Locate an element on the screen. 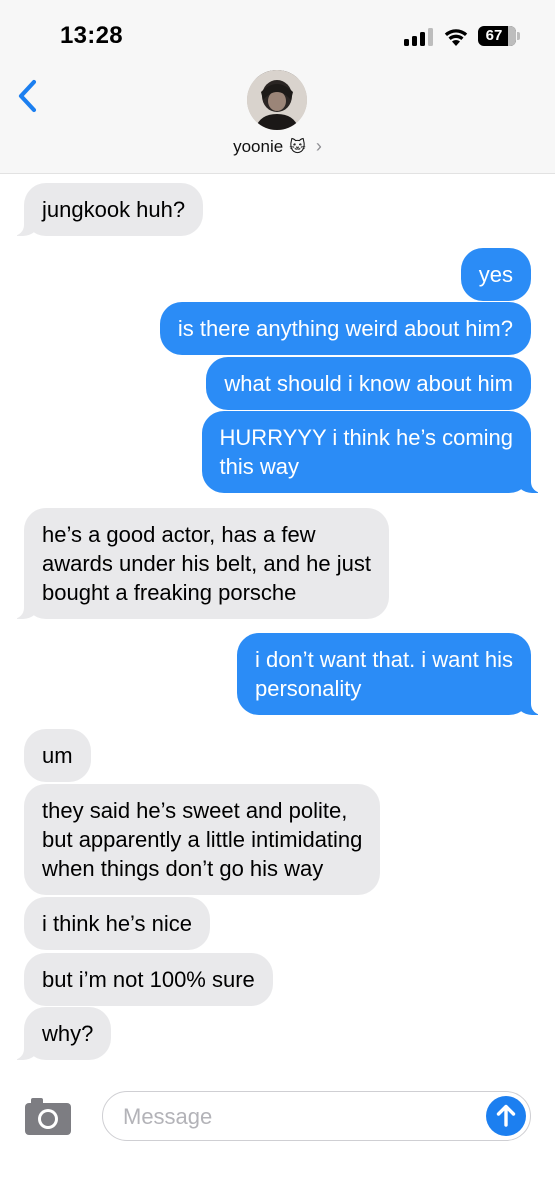  contact-name: yoonie is located at coordinates (258, 146).